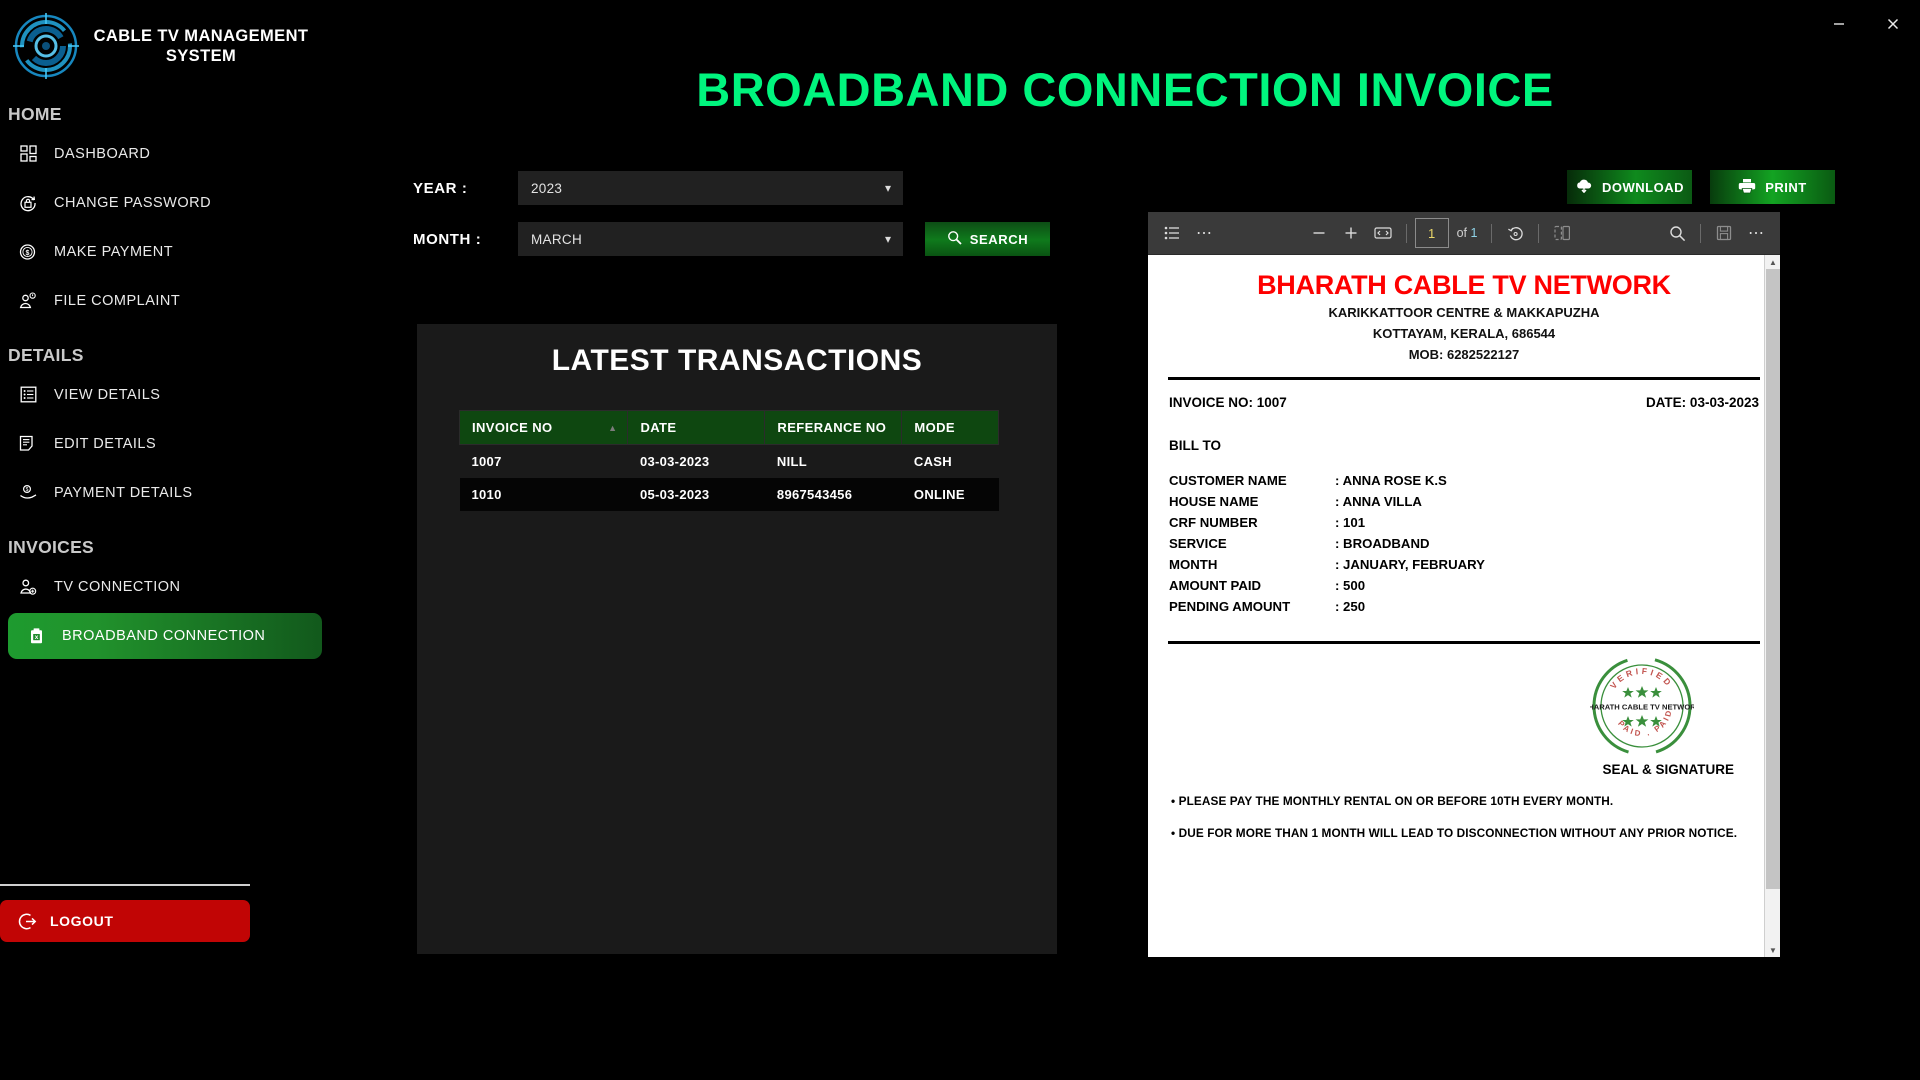 Image resolution: width=1920 pixels, height=1080 pixels. What do you see at coordinates (1230, 607) in the screenshot?
I see `field-key: PENDING AMOUNT` at bounding box center [1230, 607].